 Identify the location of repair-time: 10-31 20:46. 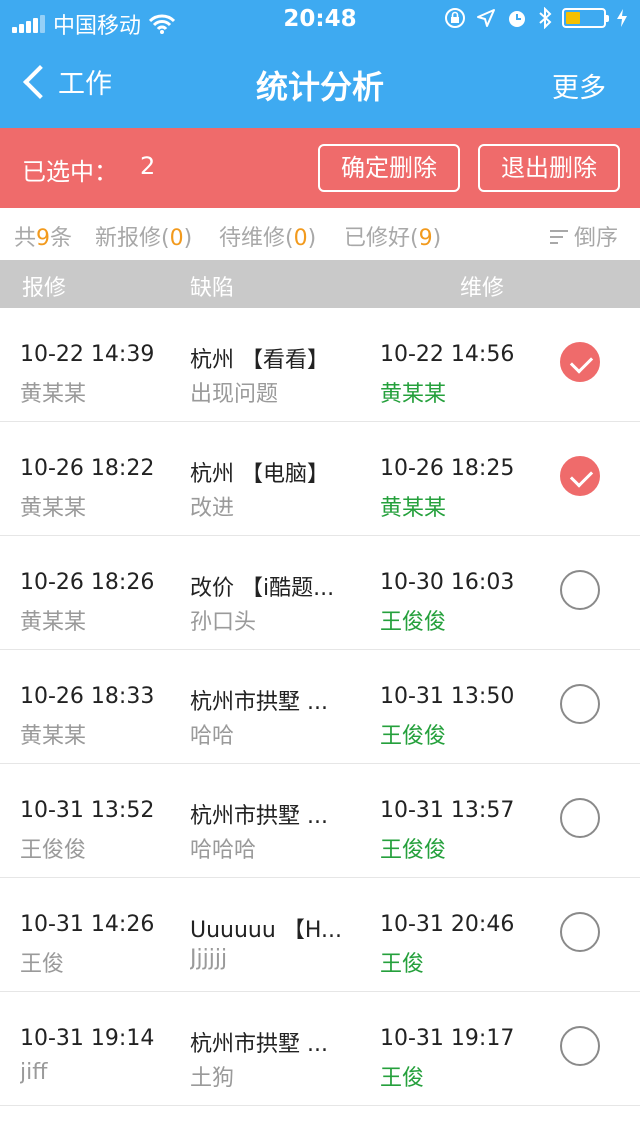
(447, 924).